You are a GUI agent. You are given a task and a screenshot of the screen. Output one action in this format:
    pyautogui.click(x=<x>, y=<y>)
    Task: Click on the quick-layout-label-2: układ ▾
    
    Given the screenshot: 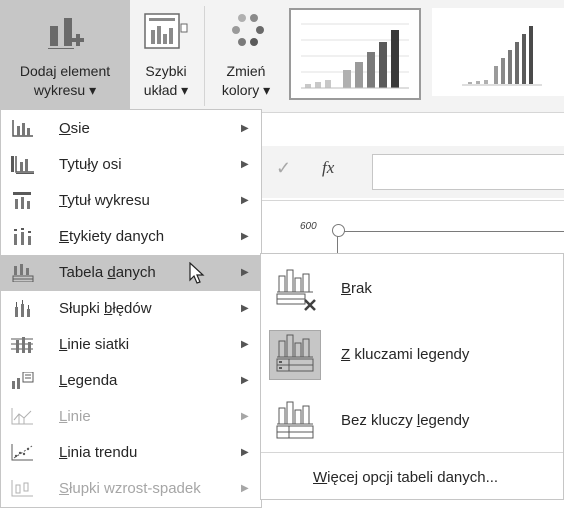 What is the action you would take?
    pyautogui.click(x=166, y=90)
    